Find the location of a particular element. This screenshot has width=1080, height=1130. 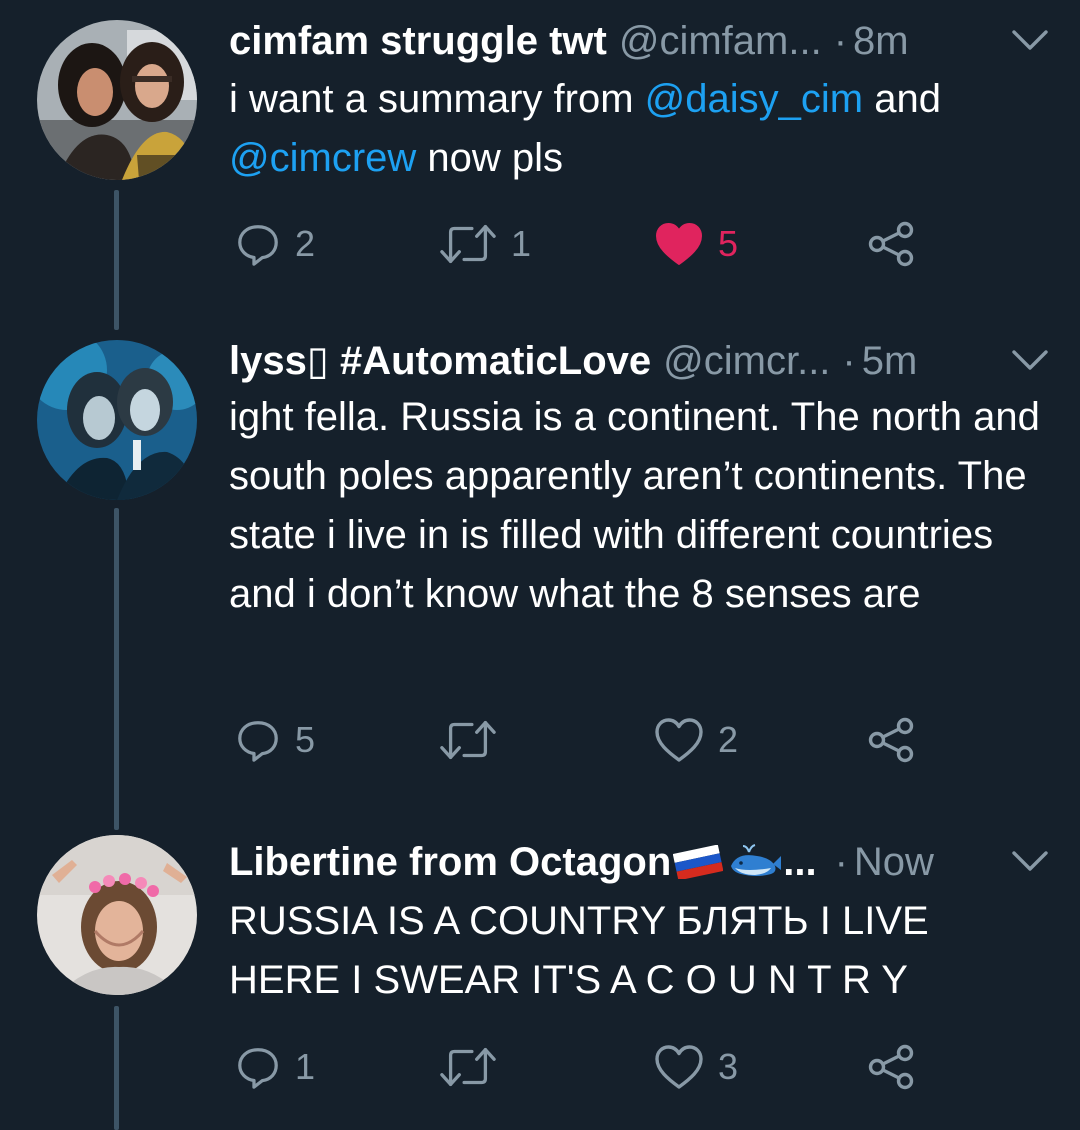

reply-button: 1 is located at coordinates (275, 1067).